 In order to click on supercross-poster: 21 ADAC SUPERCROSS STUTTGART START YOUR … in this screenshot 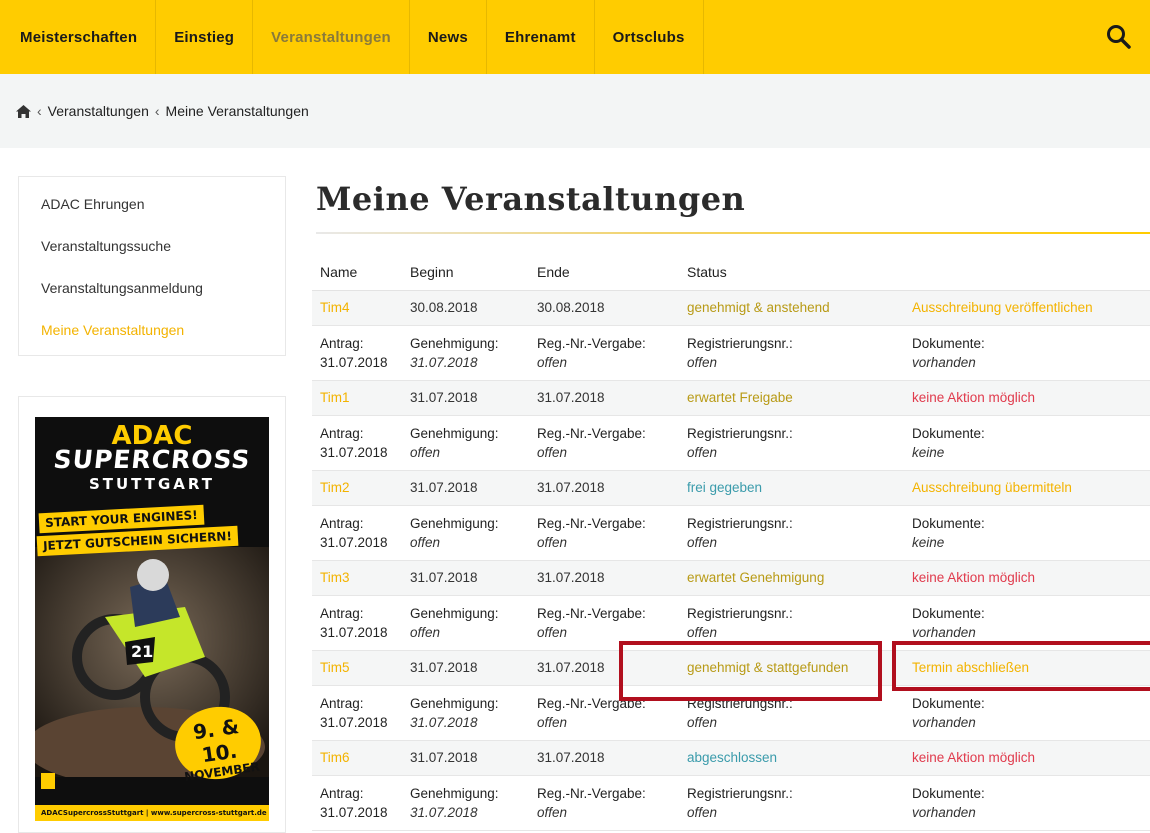, I will do `click(152, 619)`.